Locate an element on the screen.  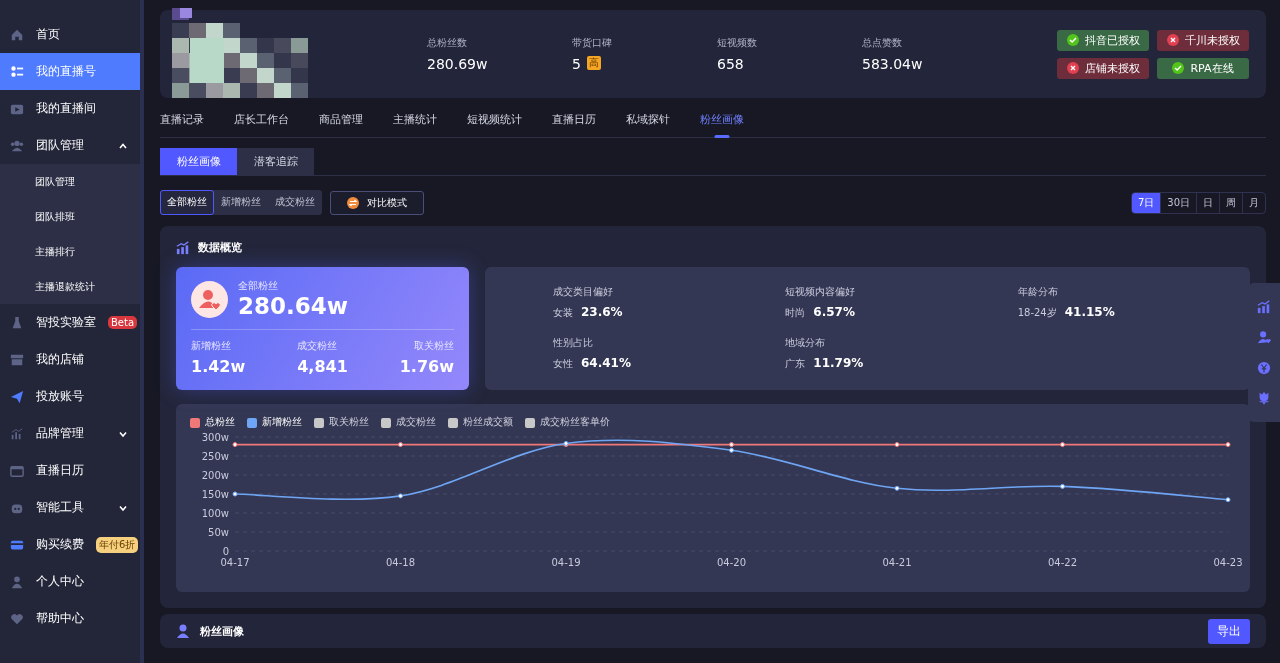
preference-name: 广东 is located at coordinates (795, 364).